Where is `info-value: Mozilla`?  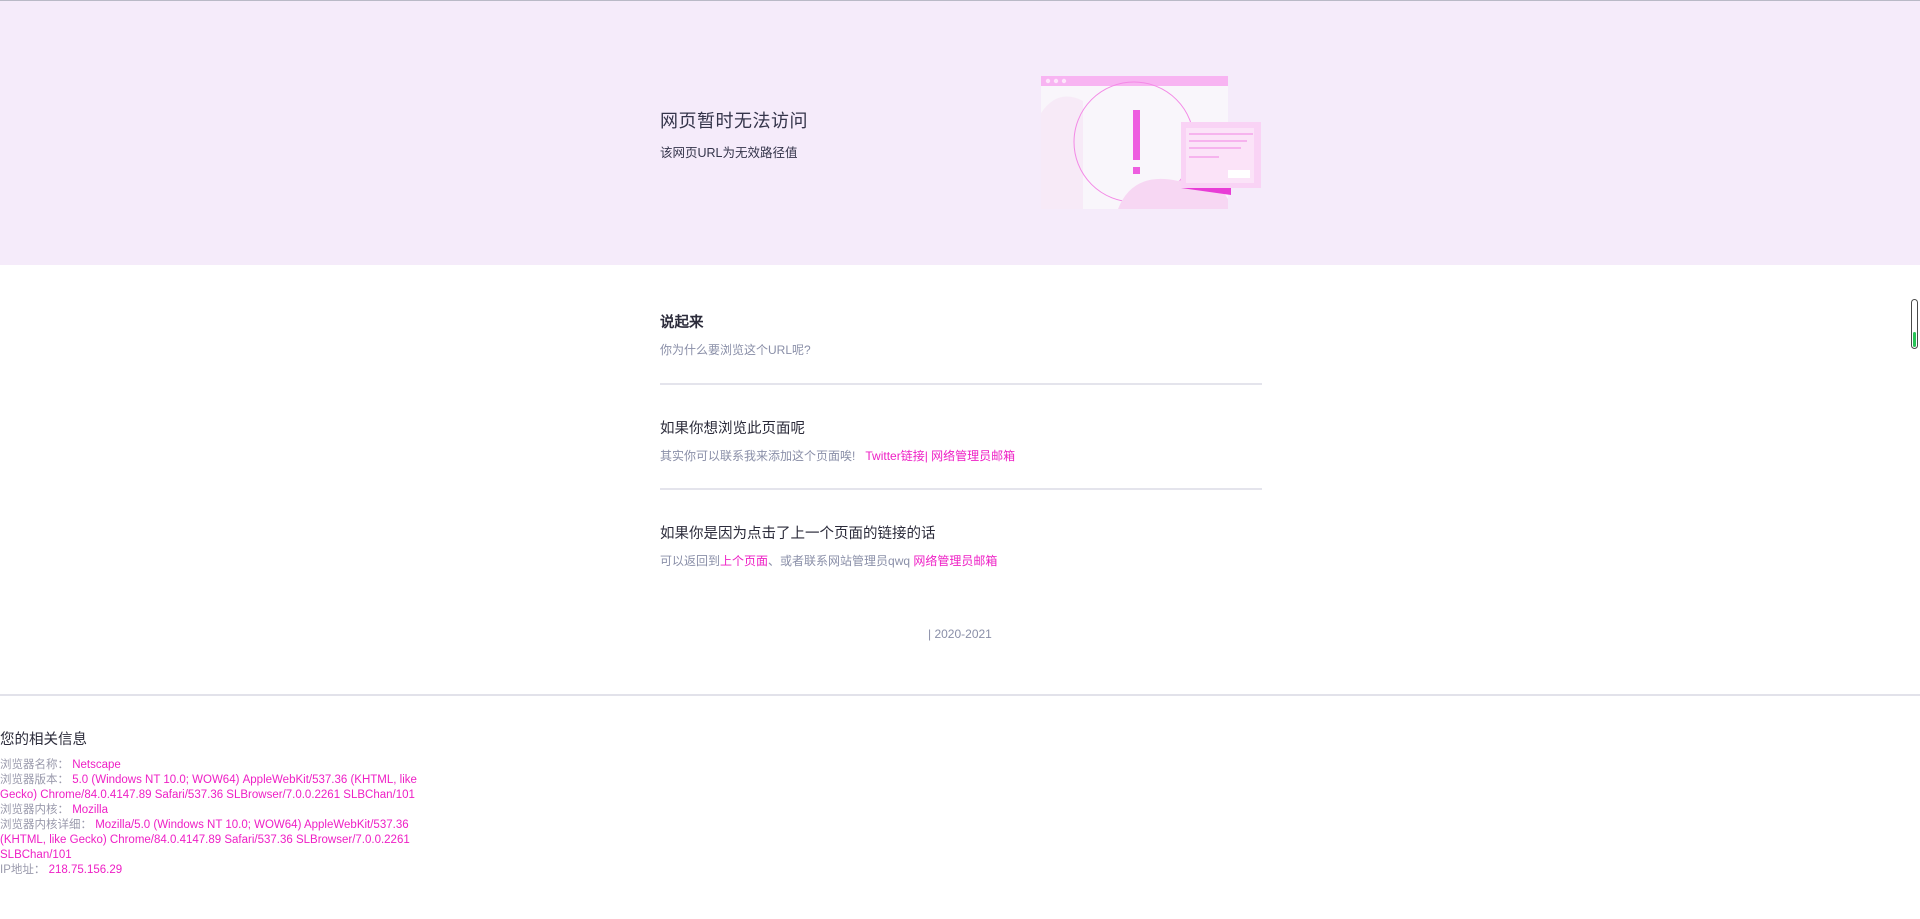 info-value: Mozilla is located at coordinates (90, 810).